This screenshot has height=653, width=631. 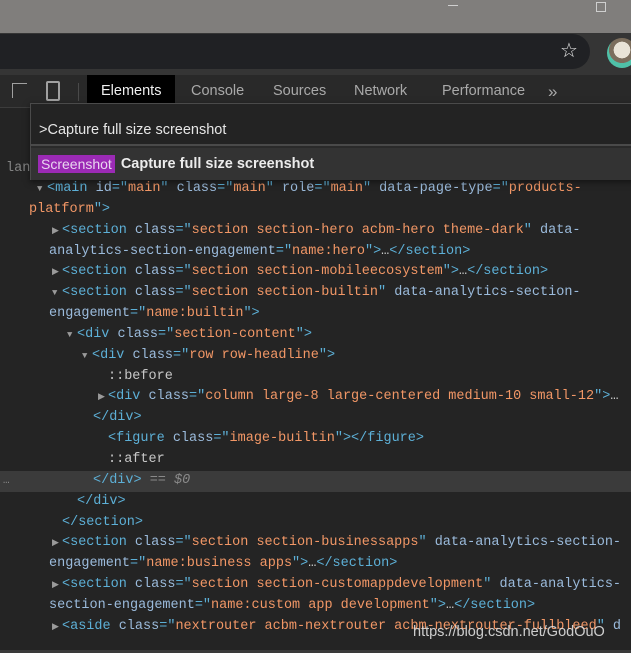 I want to click on dom-node-text: ::before, so click(x=140, y=377).